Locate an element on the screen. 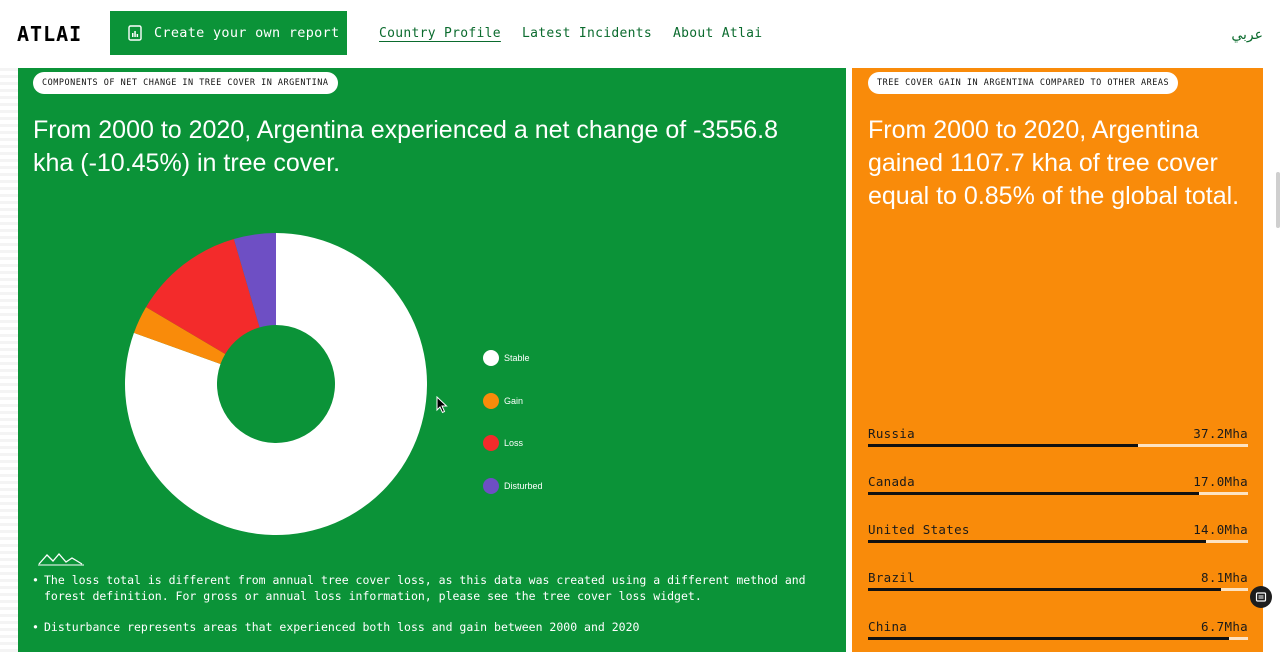 This screenshot has width=1280, height=652. scrollbar-thumb is located at coordinates (1278, 200).